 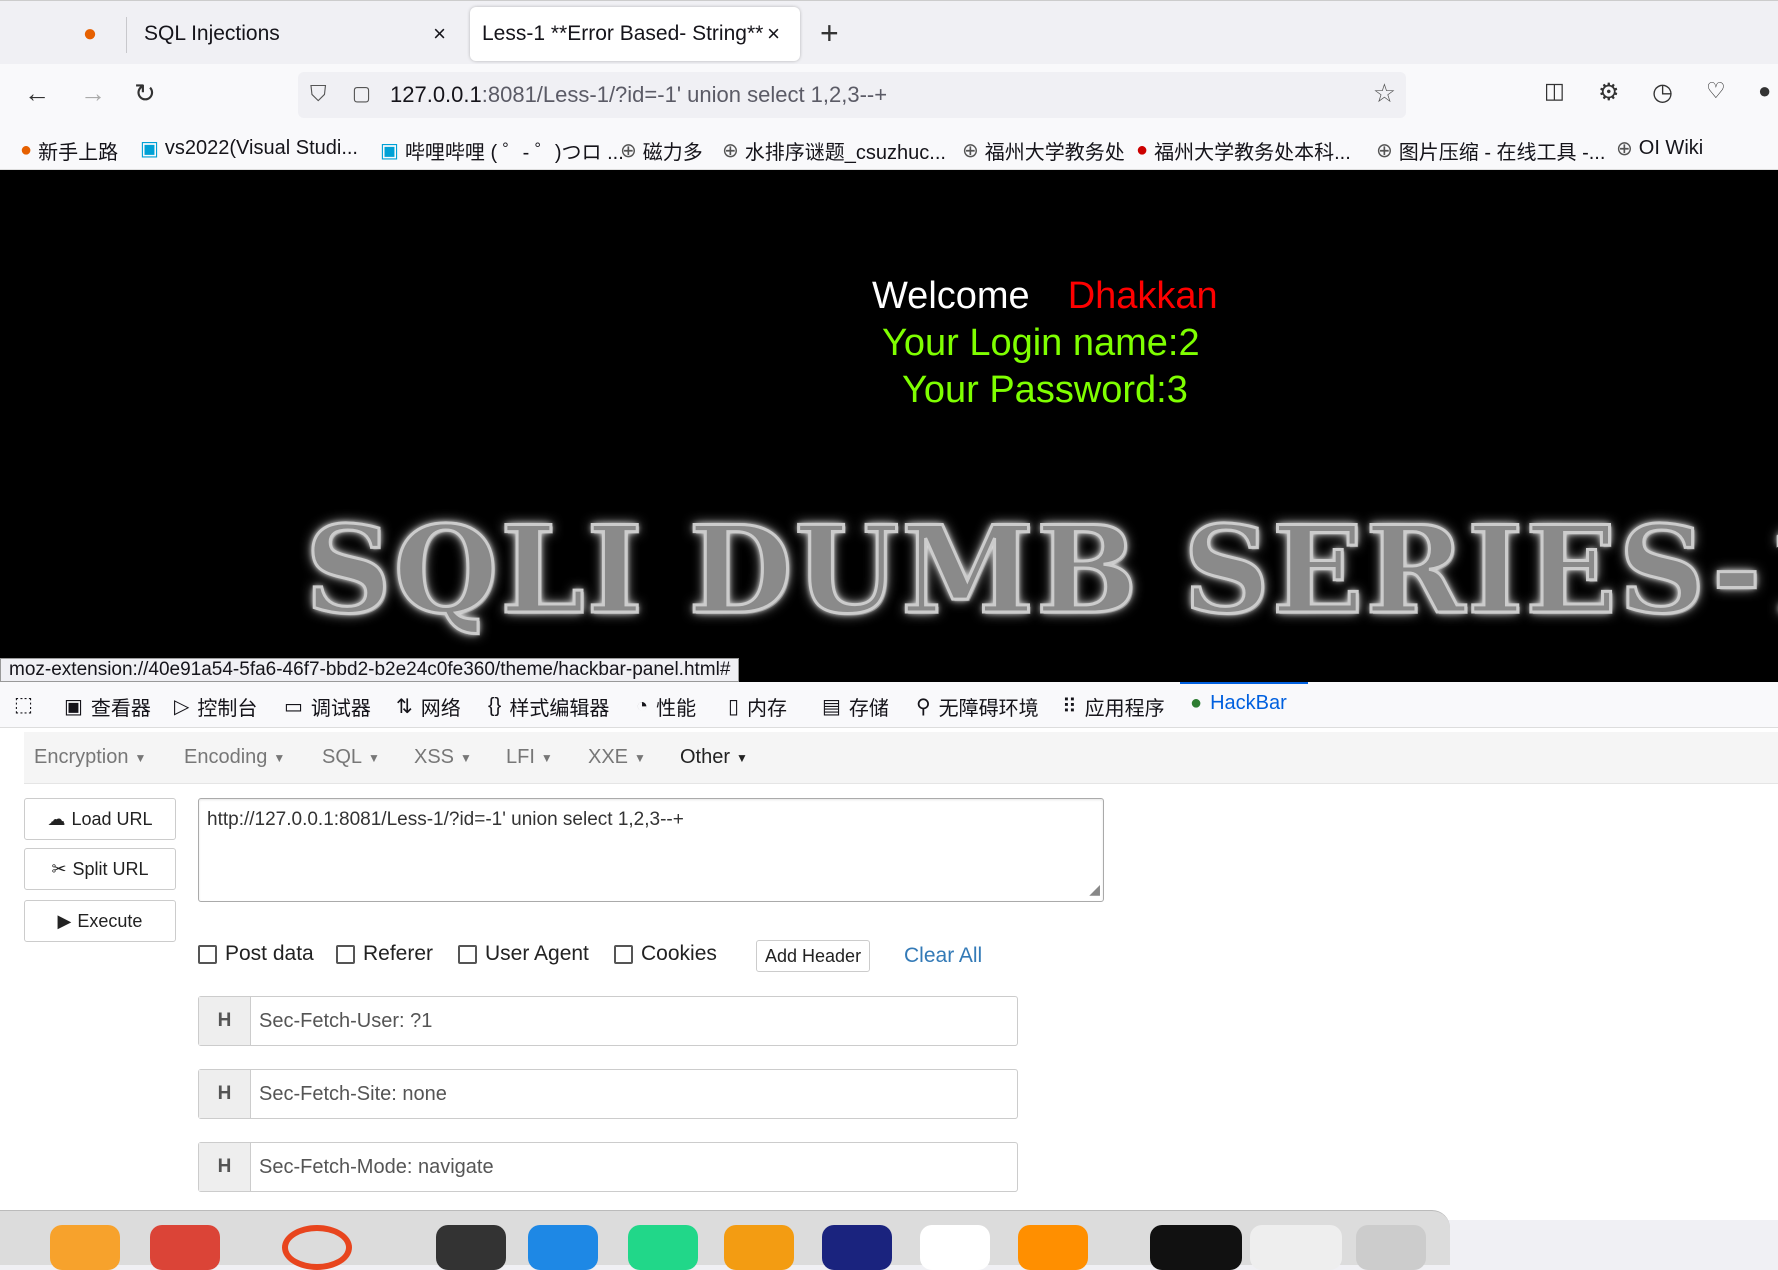 I want to click on tab-network: ⇅ 网络, so click(x=428, y=706).